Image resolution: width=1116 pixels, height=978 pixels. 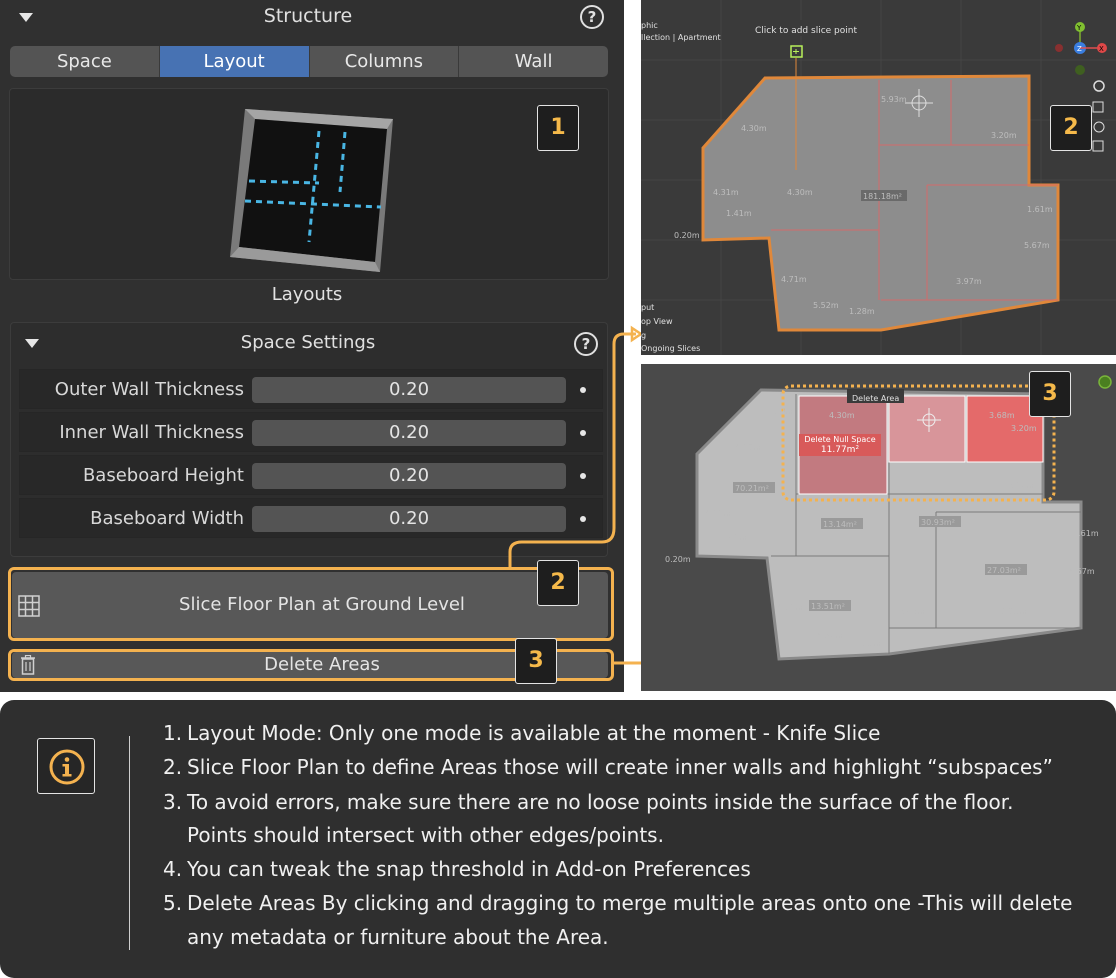 What do you see at coordinates (1014, 611) in the screenshot?
I see `dim-label: 6.93m` at bounding box center [1014, 611].